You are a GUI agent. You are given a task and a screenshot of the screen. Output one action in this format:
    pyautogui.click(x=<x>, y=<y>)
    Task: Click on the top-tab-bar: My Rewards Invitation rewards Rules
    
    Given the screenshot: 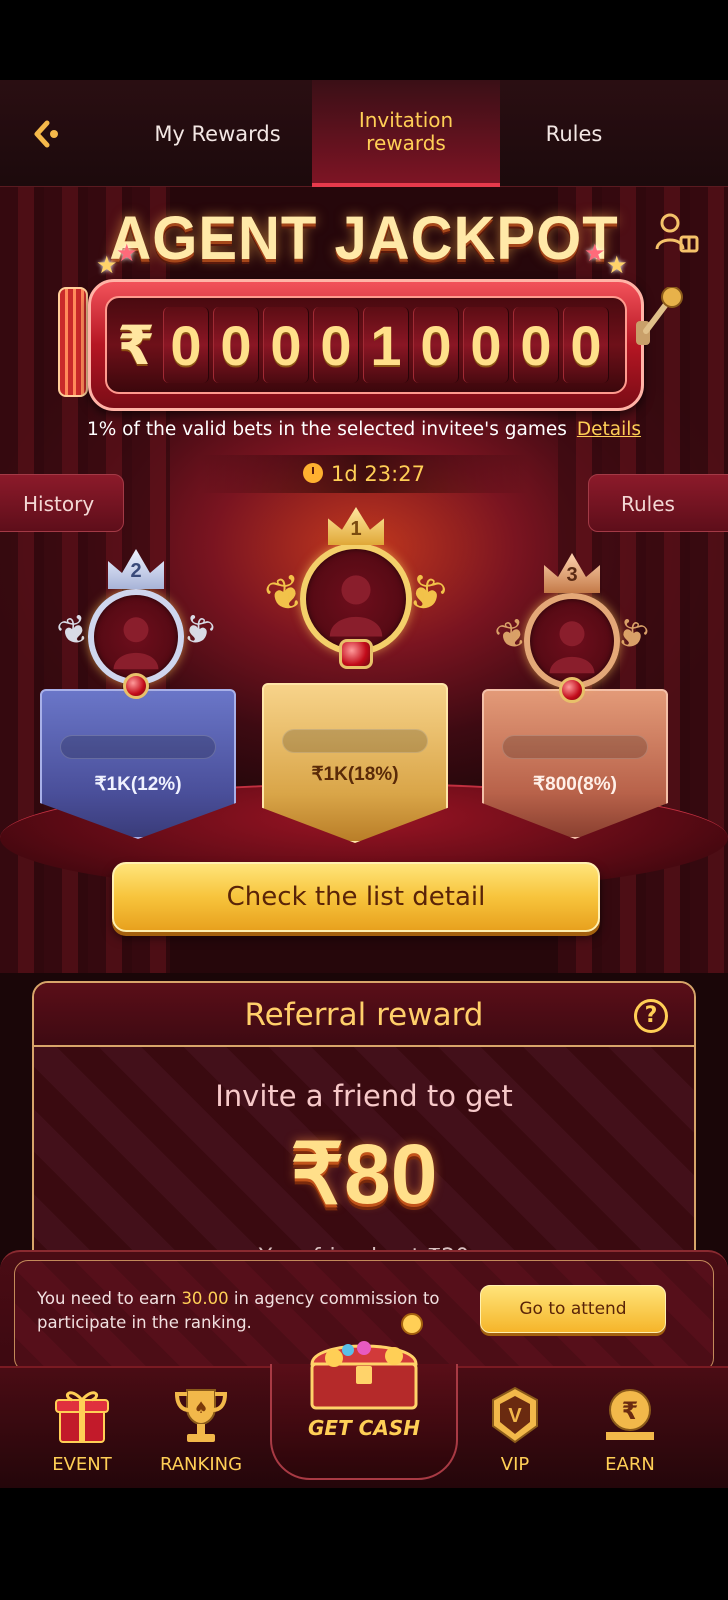 What is the action you would take?
    pyautogui.click(x=364, y=133)
    